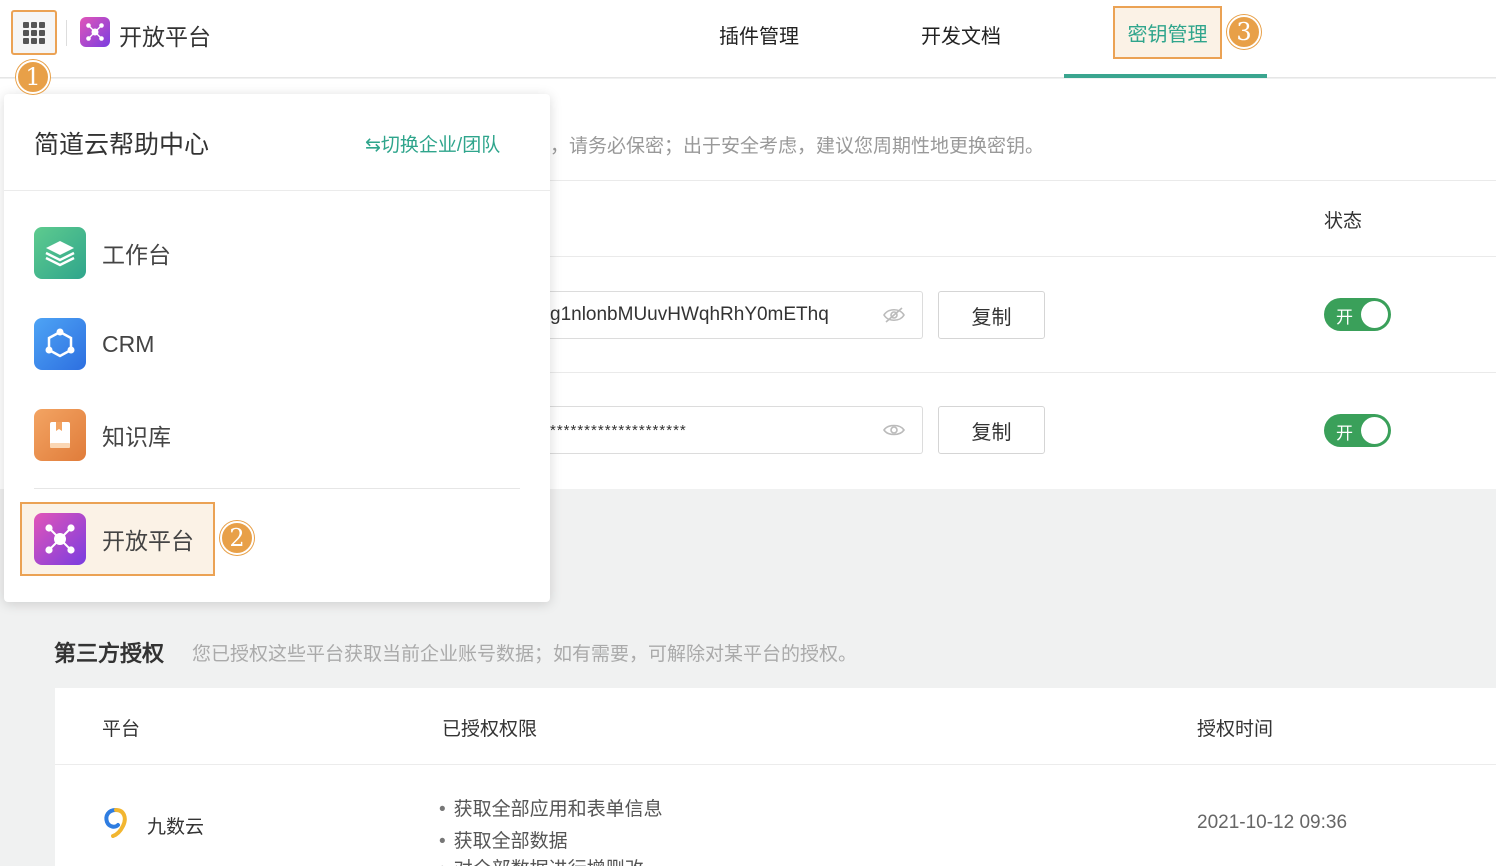 The image size is (1496, 866). I want to click on app-label: CRM, so click(128, 343).